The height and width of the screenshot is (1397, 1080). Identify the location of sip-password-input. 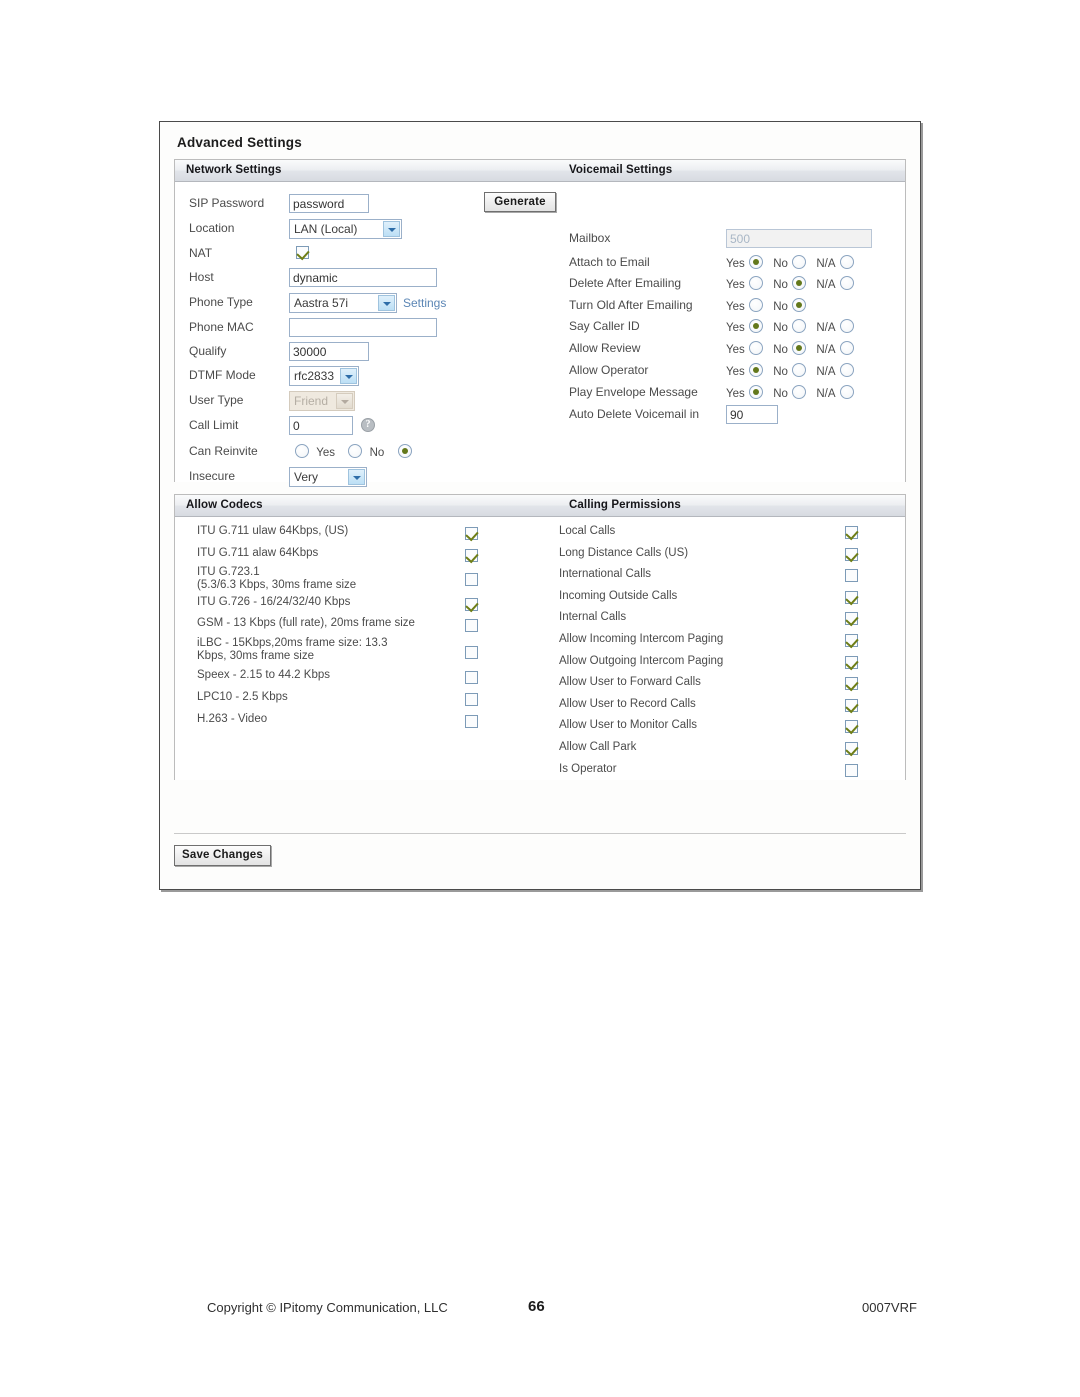
(329, 203).